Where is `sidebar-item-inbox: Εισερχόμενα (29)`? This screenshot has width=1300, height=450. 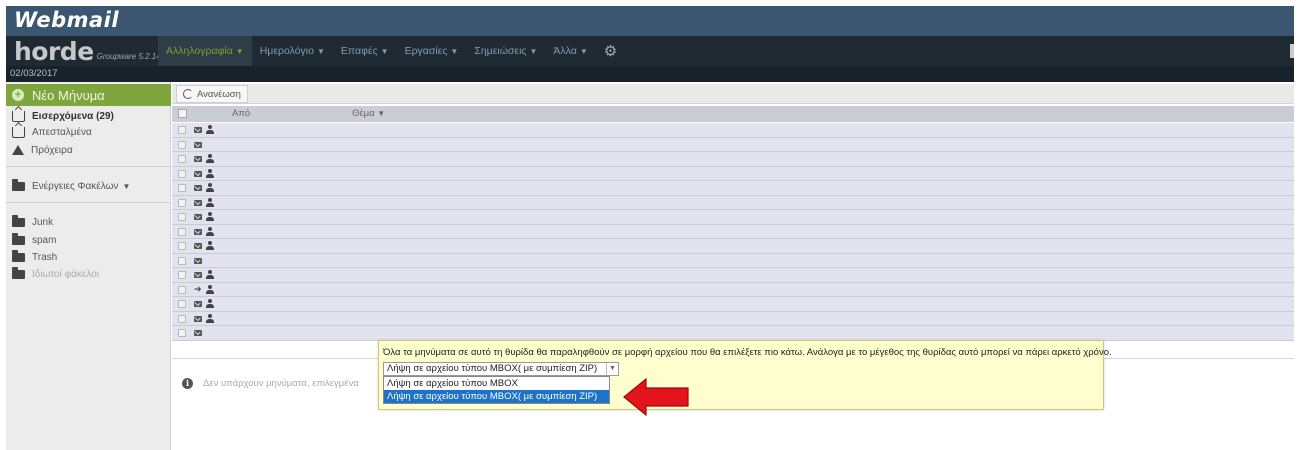
sidebar-item-inbox: Εισερχόμενα (29) is located at coordinates (88, 116).